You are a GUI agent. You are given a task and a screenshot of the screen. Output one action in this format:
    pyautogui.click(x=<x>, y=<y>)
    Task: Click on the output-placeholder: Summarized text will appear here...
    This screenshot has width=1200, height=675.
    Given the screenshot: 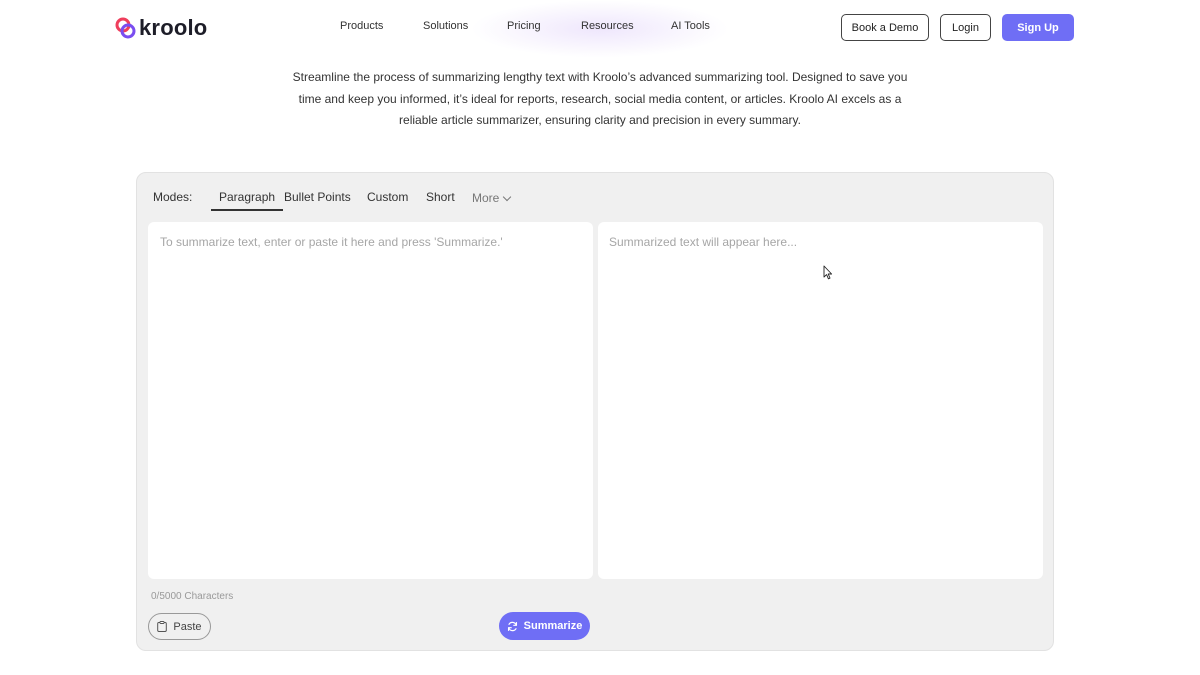 What is the action you would take?
    pyautogui.click(x=703, y=242)
    